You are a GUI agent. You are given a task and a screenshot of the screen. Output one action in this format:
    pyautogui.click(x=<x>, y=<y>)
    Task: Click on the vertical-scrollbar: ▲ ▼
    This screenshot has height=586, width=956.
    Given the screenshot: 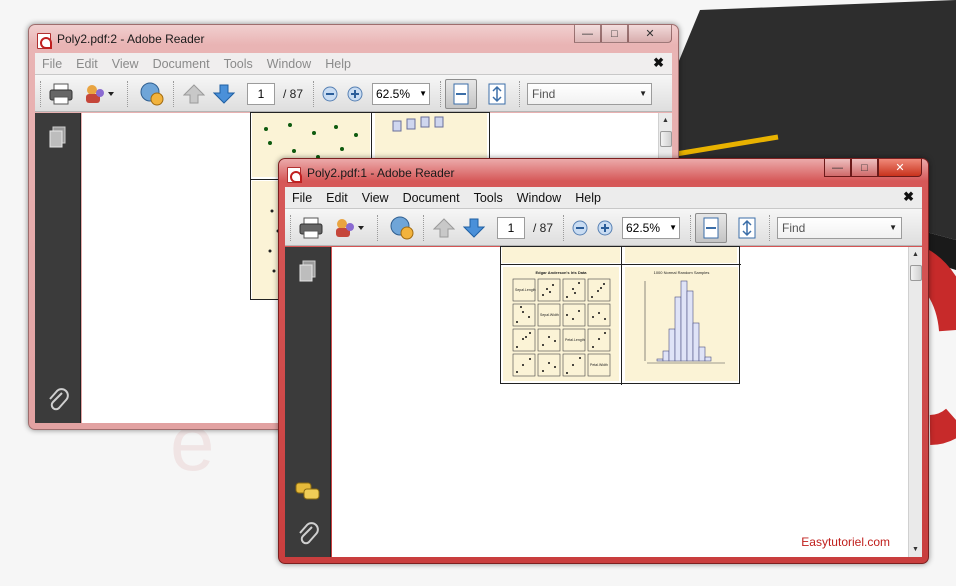 What is the action you would take?
    pyautogui.click(x=915, y=402)
    